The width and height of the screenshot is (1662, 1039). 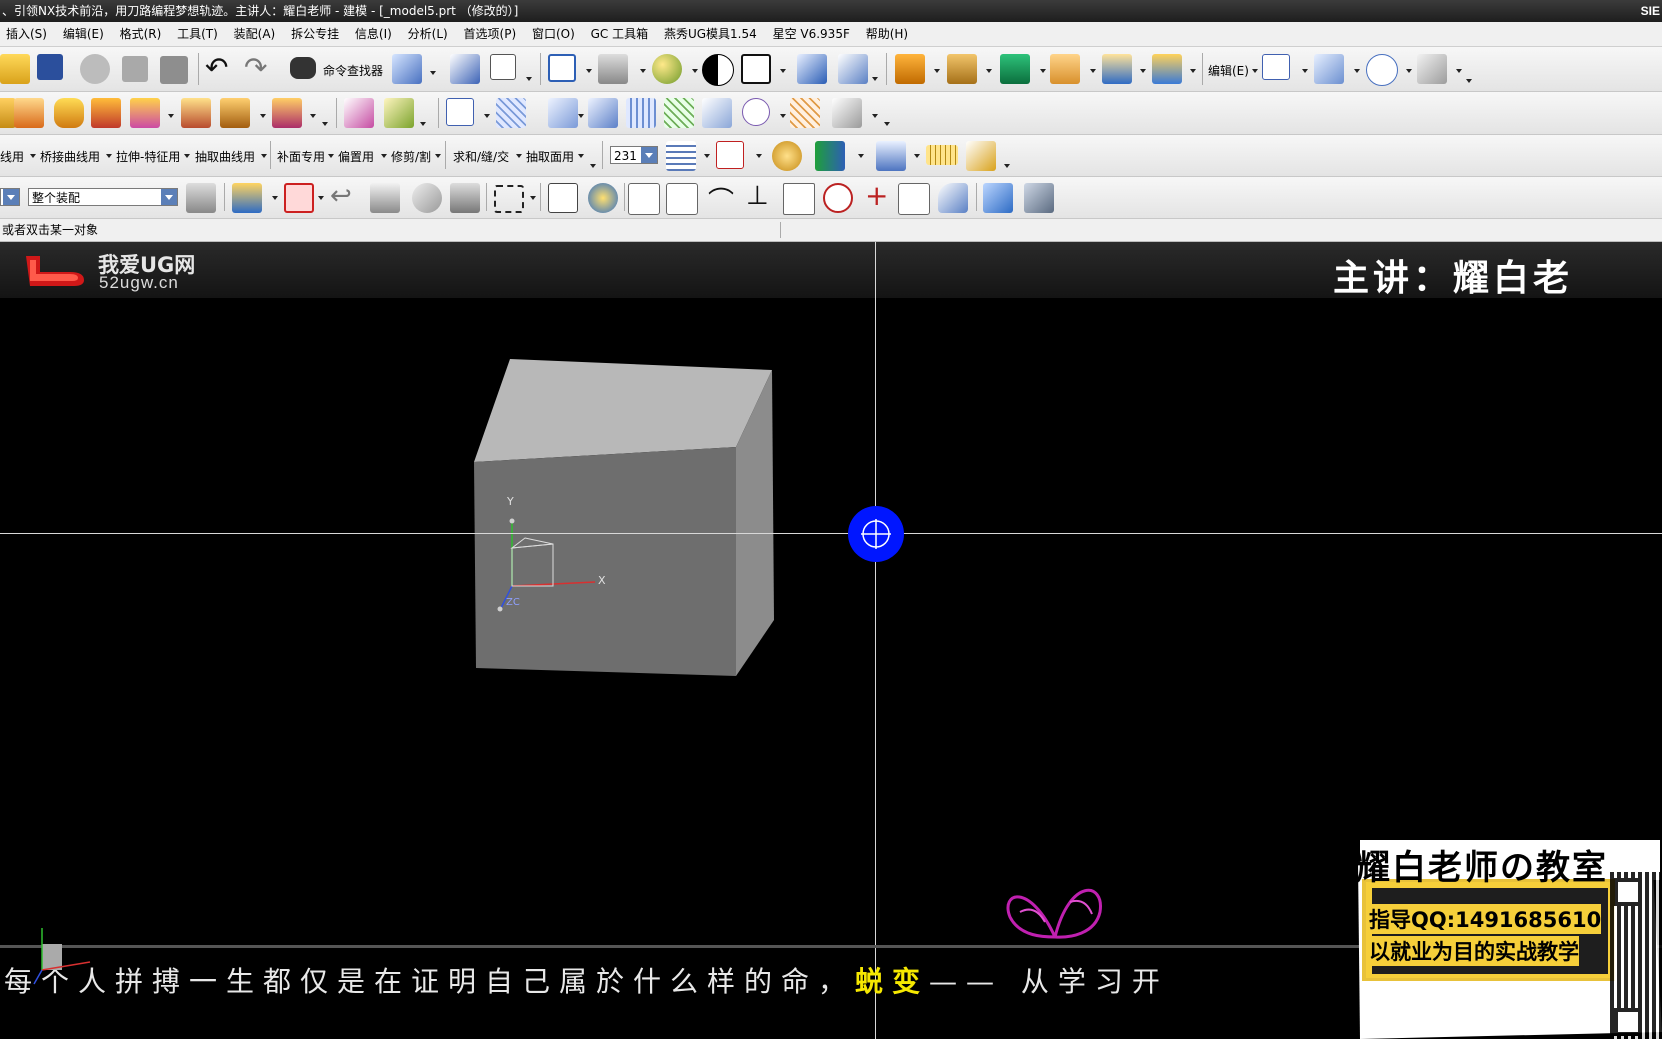 What do you see at coordinates (69, 113) in the screenshot?
I see `cylinder-icon` at bounding box center [69, 113].